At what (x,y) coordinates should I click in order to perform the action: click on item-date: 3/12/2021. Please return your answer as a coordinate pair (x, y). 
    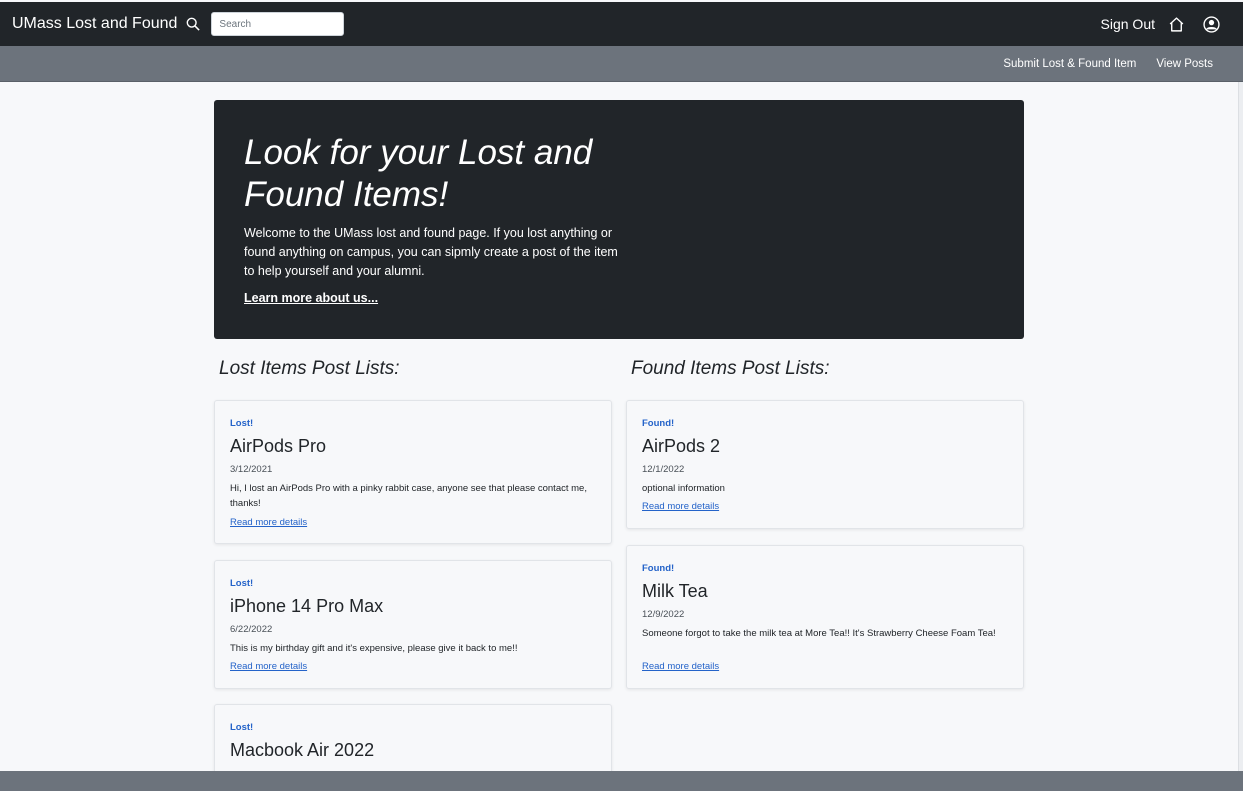
    Looking at the image, I should click on (251, 469).